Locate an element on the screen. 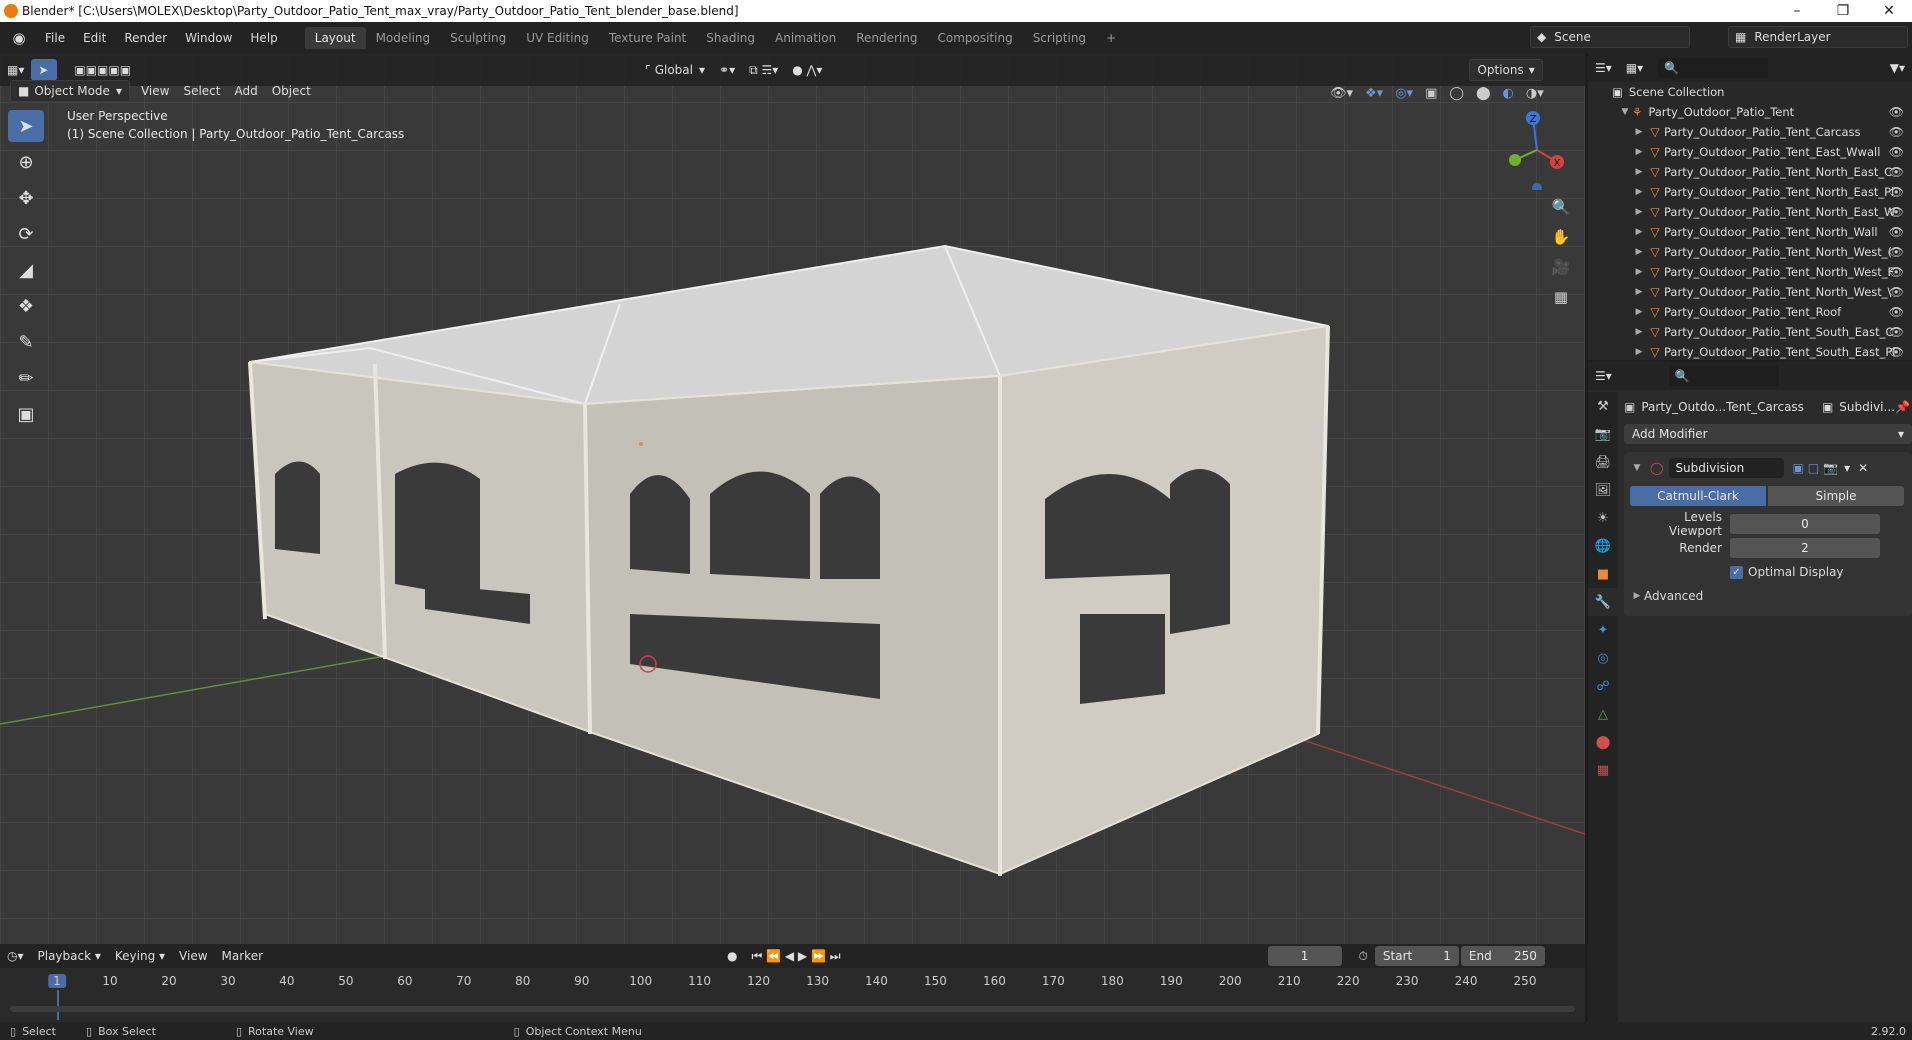 The image size is (1912, 1040). editmode-toggle-icon: ▣ is located at coordinates (1797, 468).